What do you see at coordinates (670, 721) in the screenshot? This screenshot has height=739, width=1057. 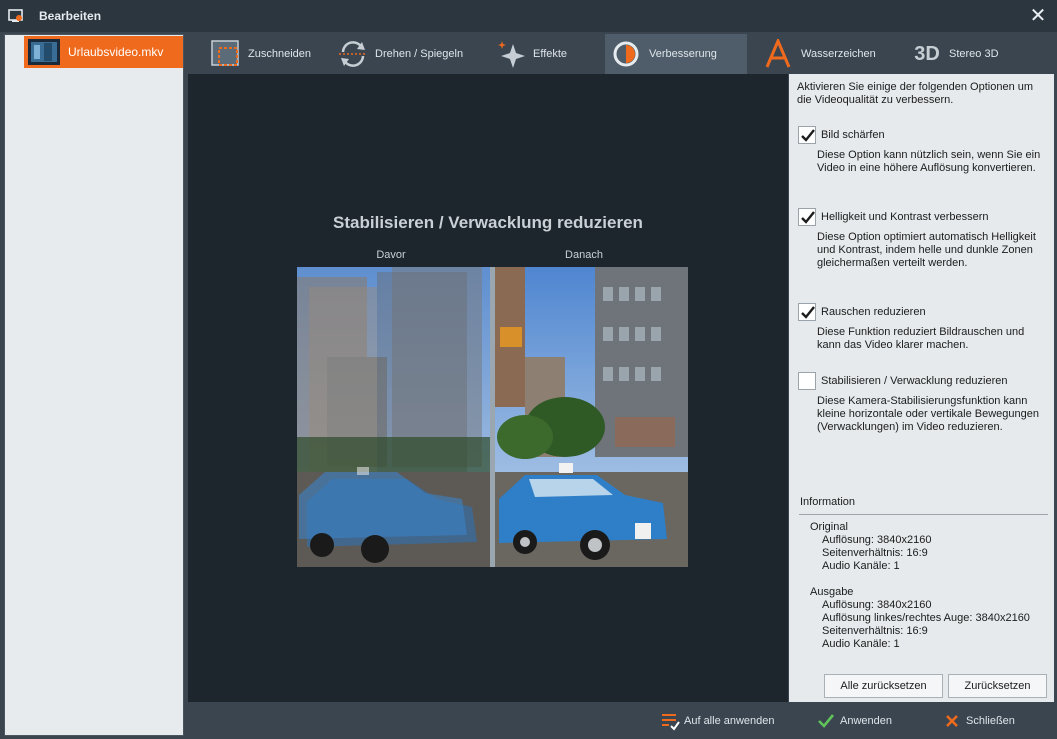 I see `apply-all-icon` at bounding box center [670, 721].